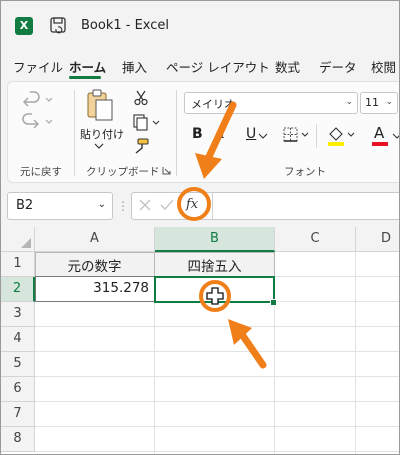  What do you see at coordinates (18, 239) in the screenshot?
I see `select-all-corner` at bounding box center [18, 239].